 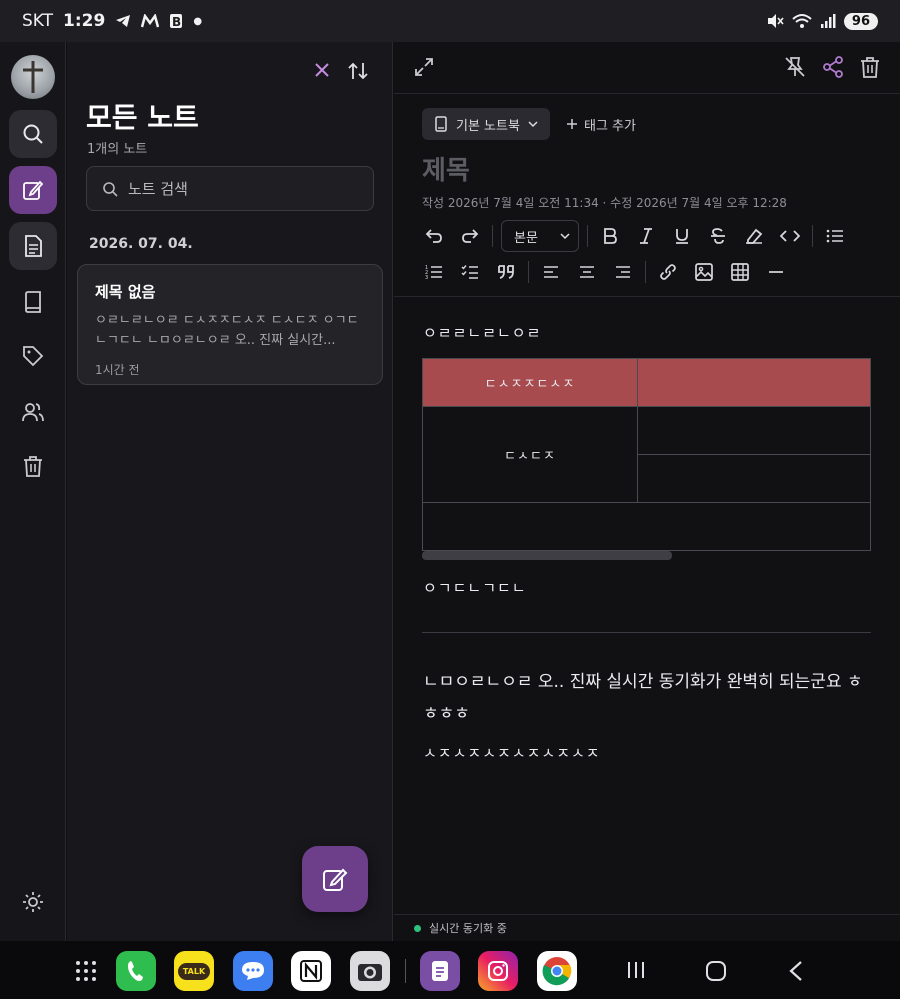 What do you see at coordinates (565, 236) in the screenshot?
I see `chevron-down-icon` at bounding box center [565, 236].